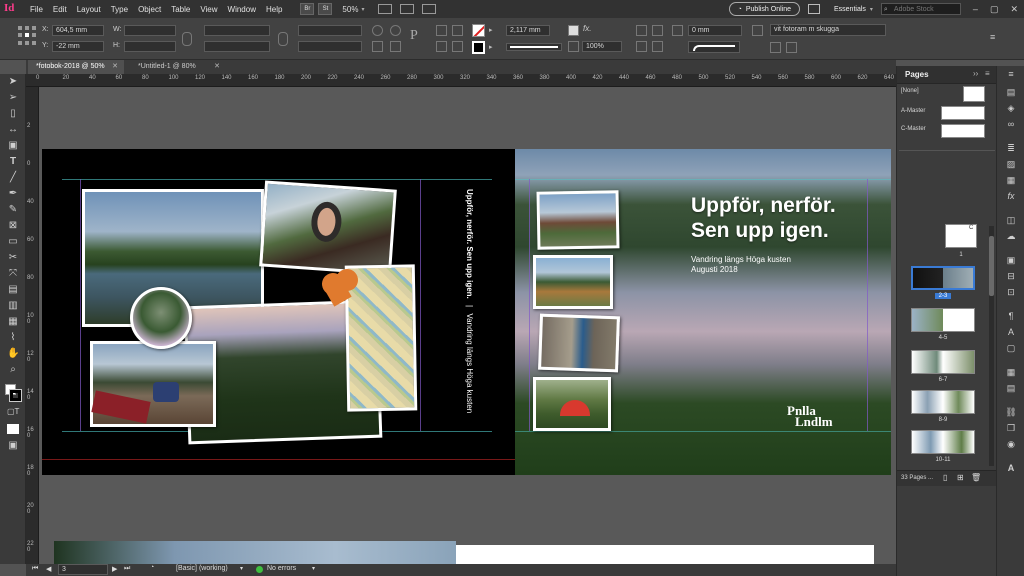 The image size is (1024, 576). Describe the element at coordinates (274, 9) in the screenshot. I see `menu-help: Help` at that location.